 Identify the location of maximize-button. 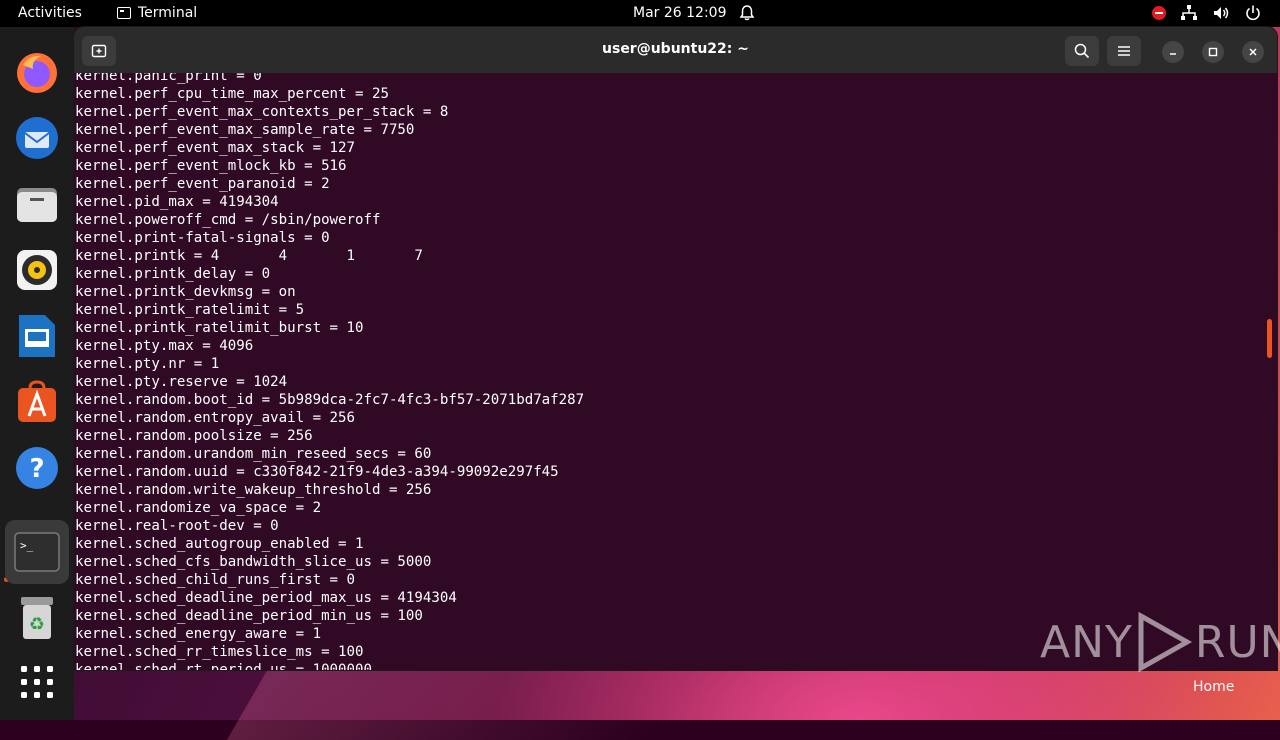
(1213, 52).